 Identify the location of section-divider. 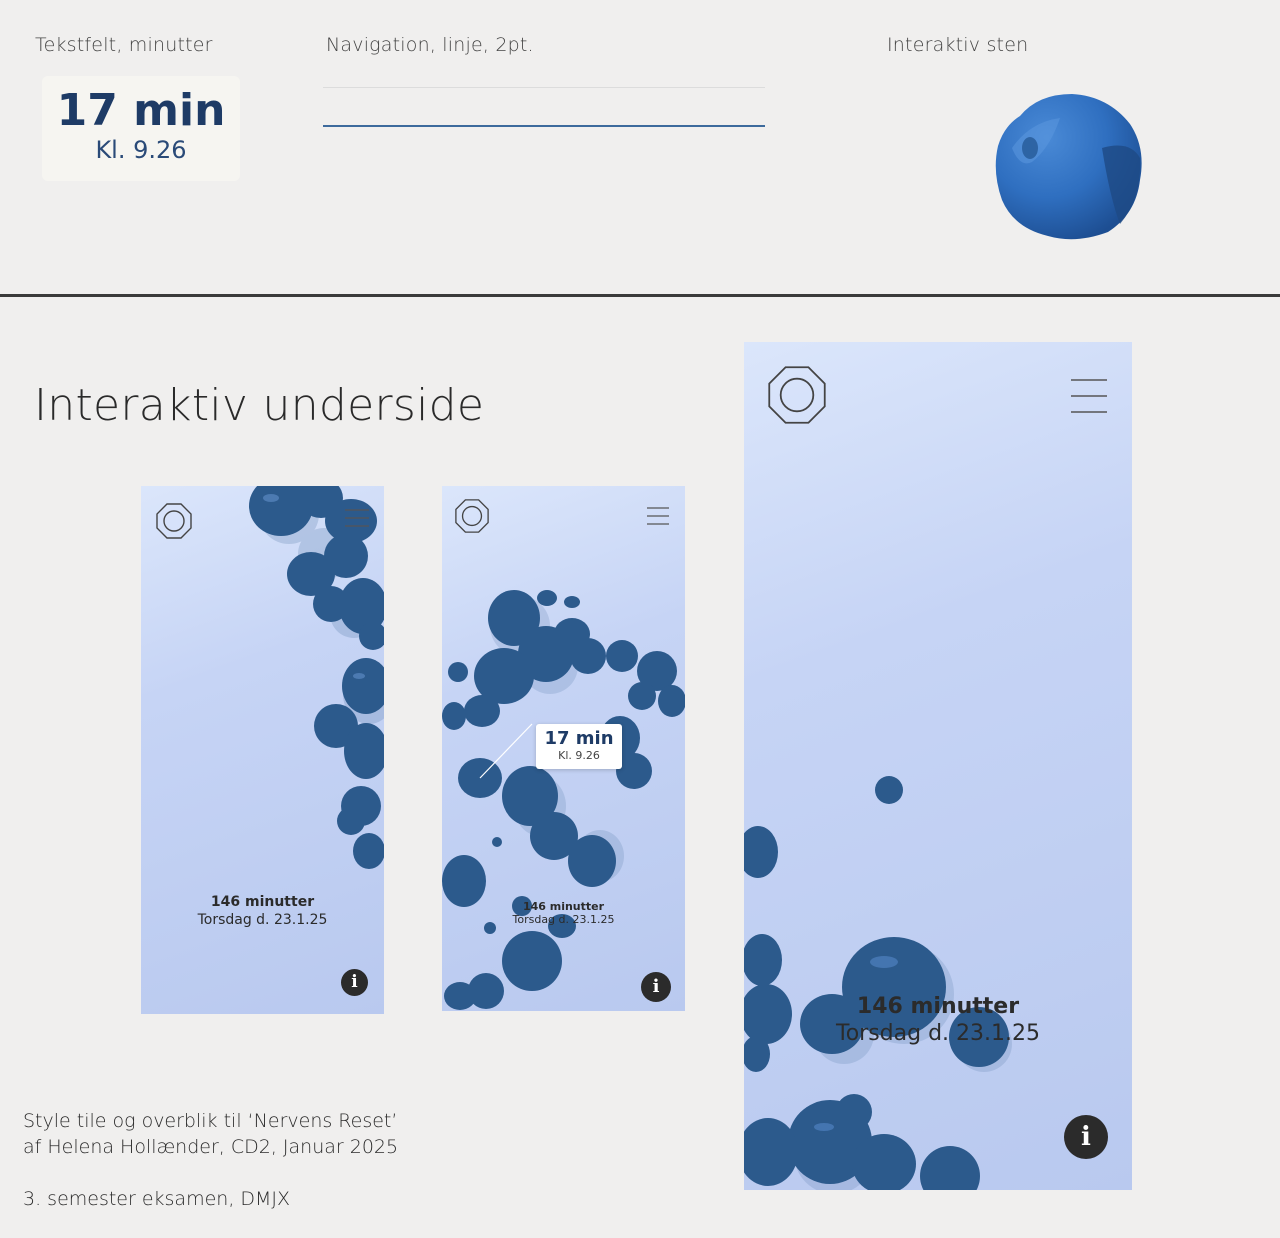
(640, 295).